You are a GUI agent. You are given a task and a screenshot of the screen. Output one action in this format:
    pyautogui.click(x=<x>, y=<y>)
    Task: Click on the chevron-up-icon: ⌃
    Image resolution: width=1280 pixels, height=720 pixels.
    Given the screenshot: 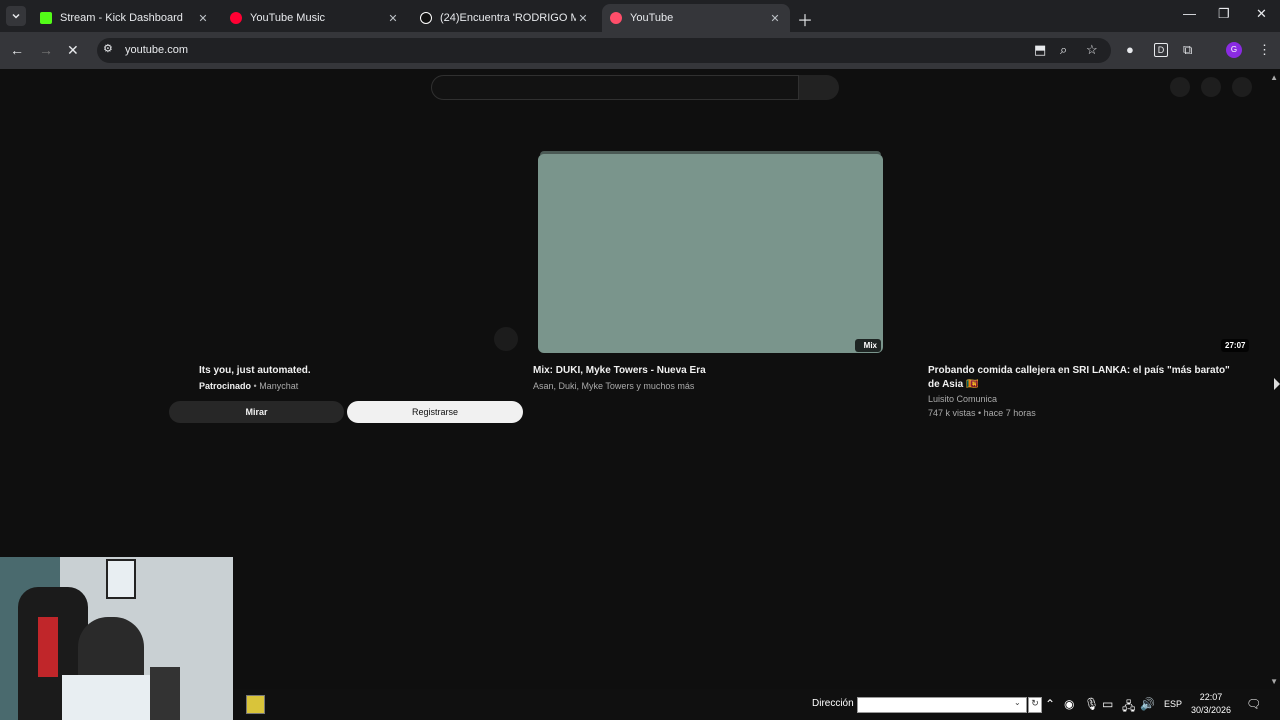 What is the action you would take?
    pyautogui.click(x=1050, y=704)
    